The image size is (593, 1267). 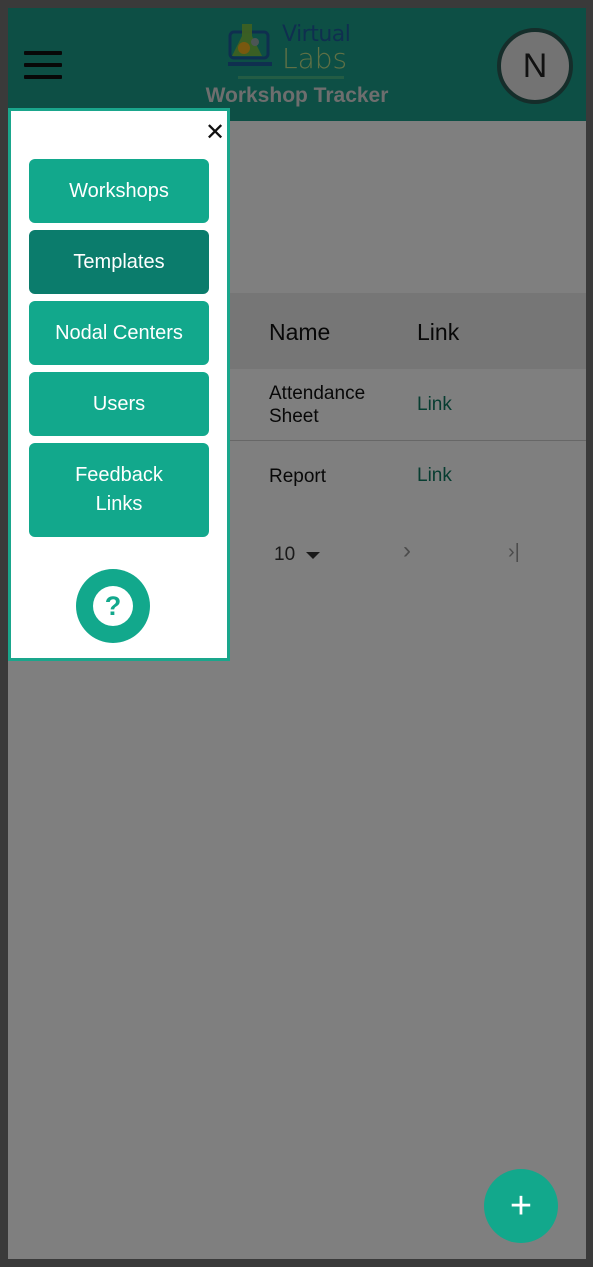 I want to click on add-template-button: +, so click(x=521, y=1206).